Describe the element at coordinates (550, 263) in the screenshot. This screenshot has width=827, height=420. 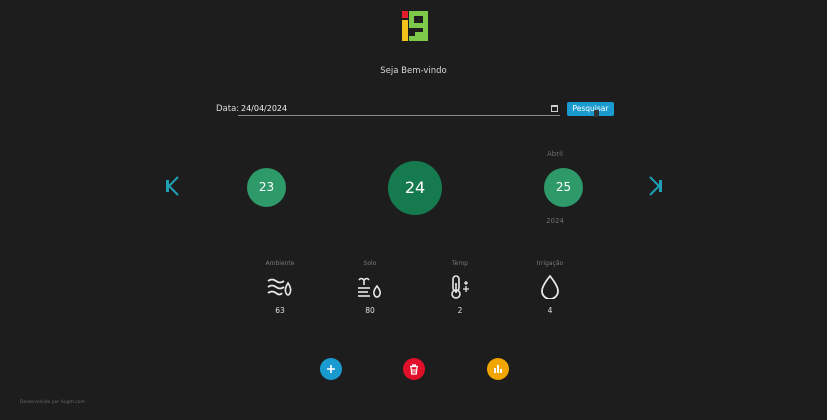
I see `metric-label: Irrigação` at that location.